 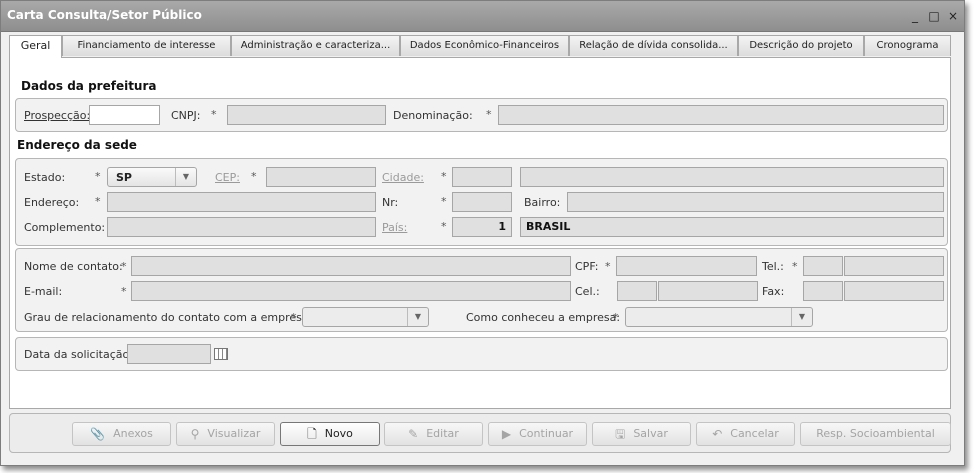 I want to click on tel-required-mark: *, so click(x=795, y=266).